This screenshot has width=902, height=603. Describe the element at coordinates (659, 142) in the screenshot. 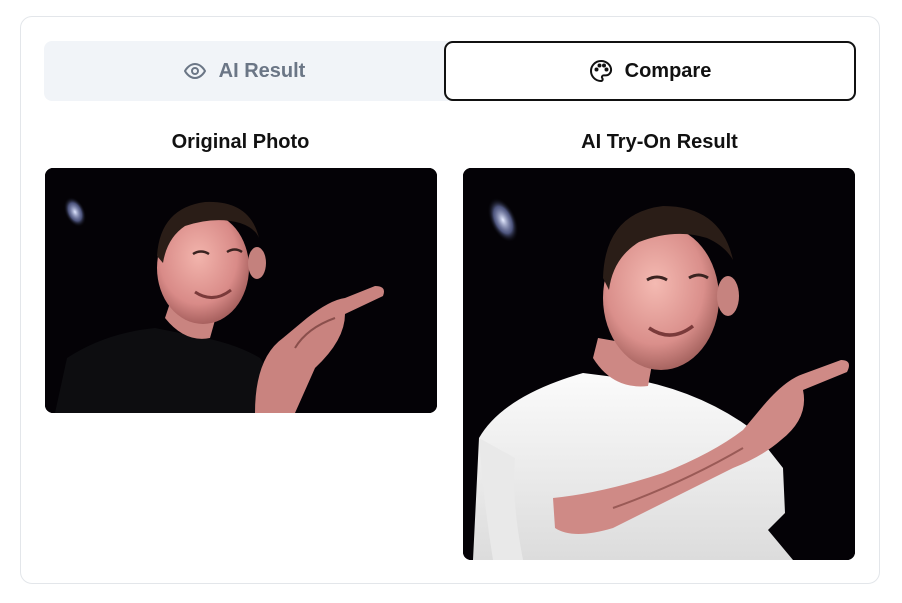

I see `ai-result-title: AI Try-On Result` at that location.